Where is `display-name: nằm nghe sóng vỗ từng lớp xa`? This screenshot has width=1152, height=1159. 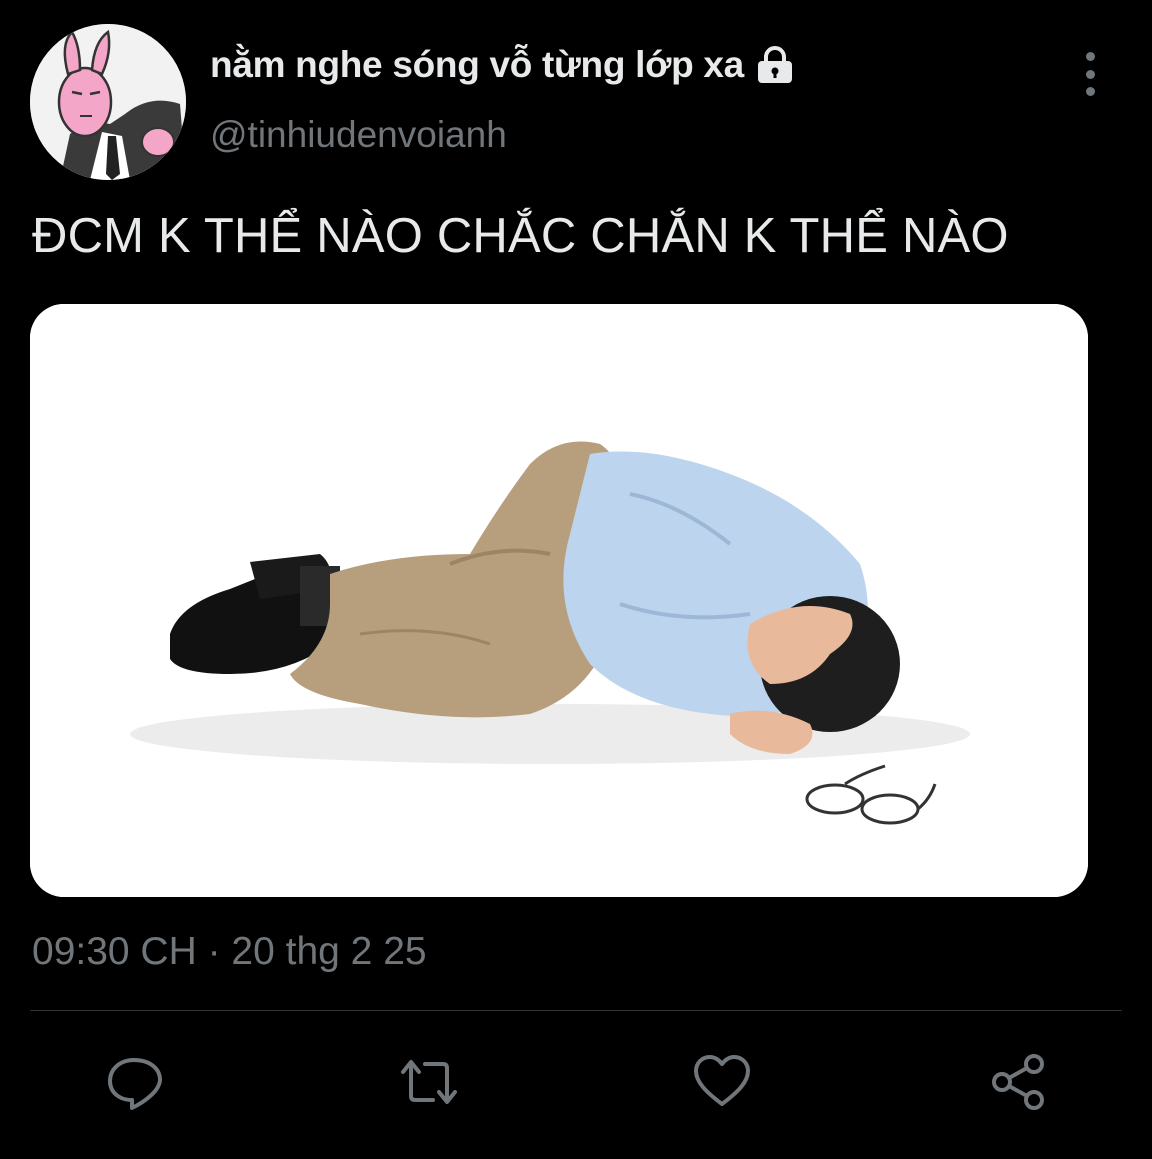 display-name: nằm nghe sóng vỗ từng lớp xa is located at coordinates (503, 65).